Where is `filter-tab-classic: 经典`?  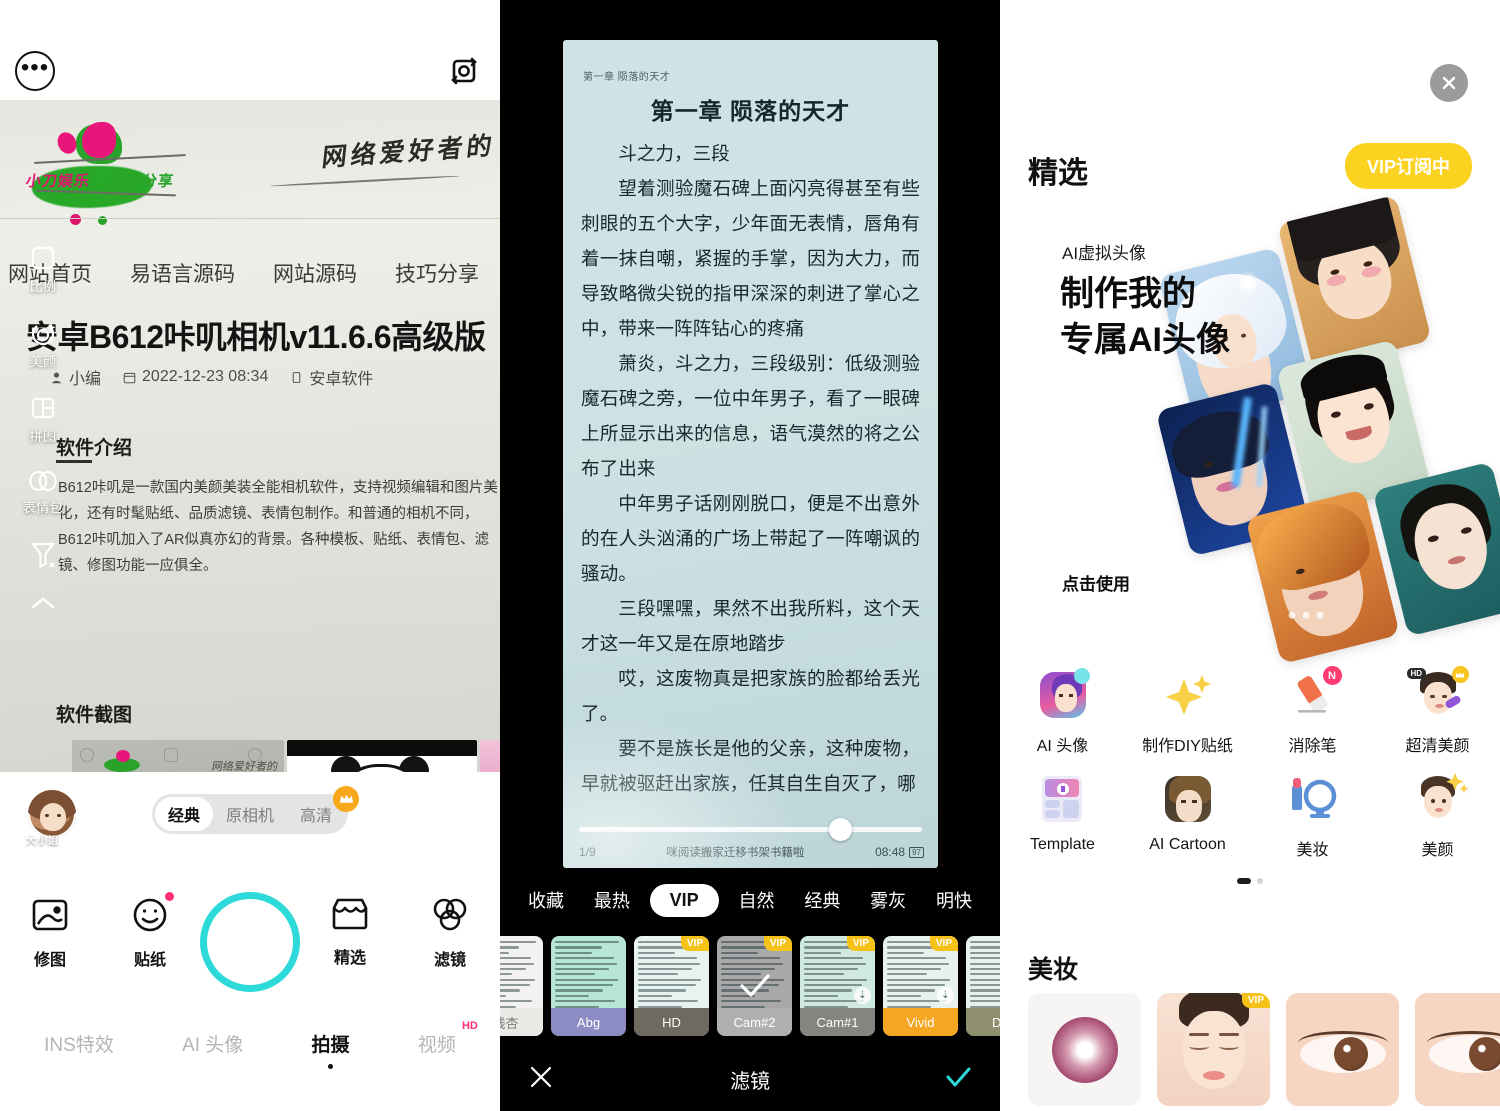
filter-tab-classic: 经典 is located at coordinates (822, 900).